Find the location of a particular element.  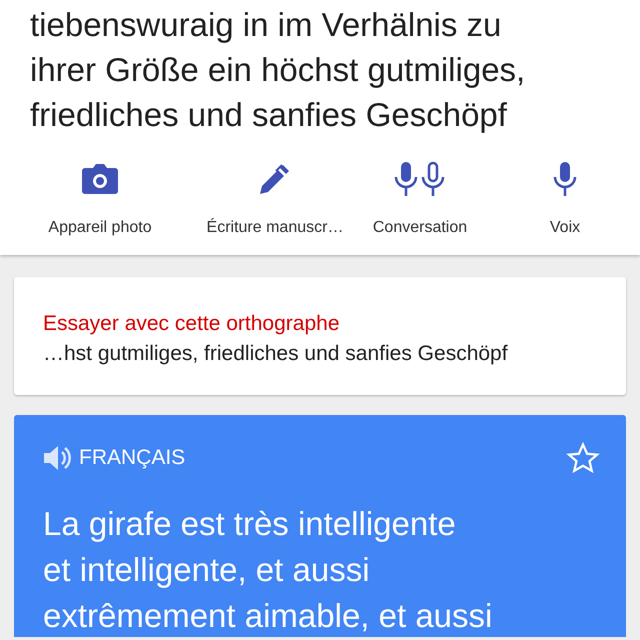

microphone-icon is located at coordinates (565, 179).